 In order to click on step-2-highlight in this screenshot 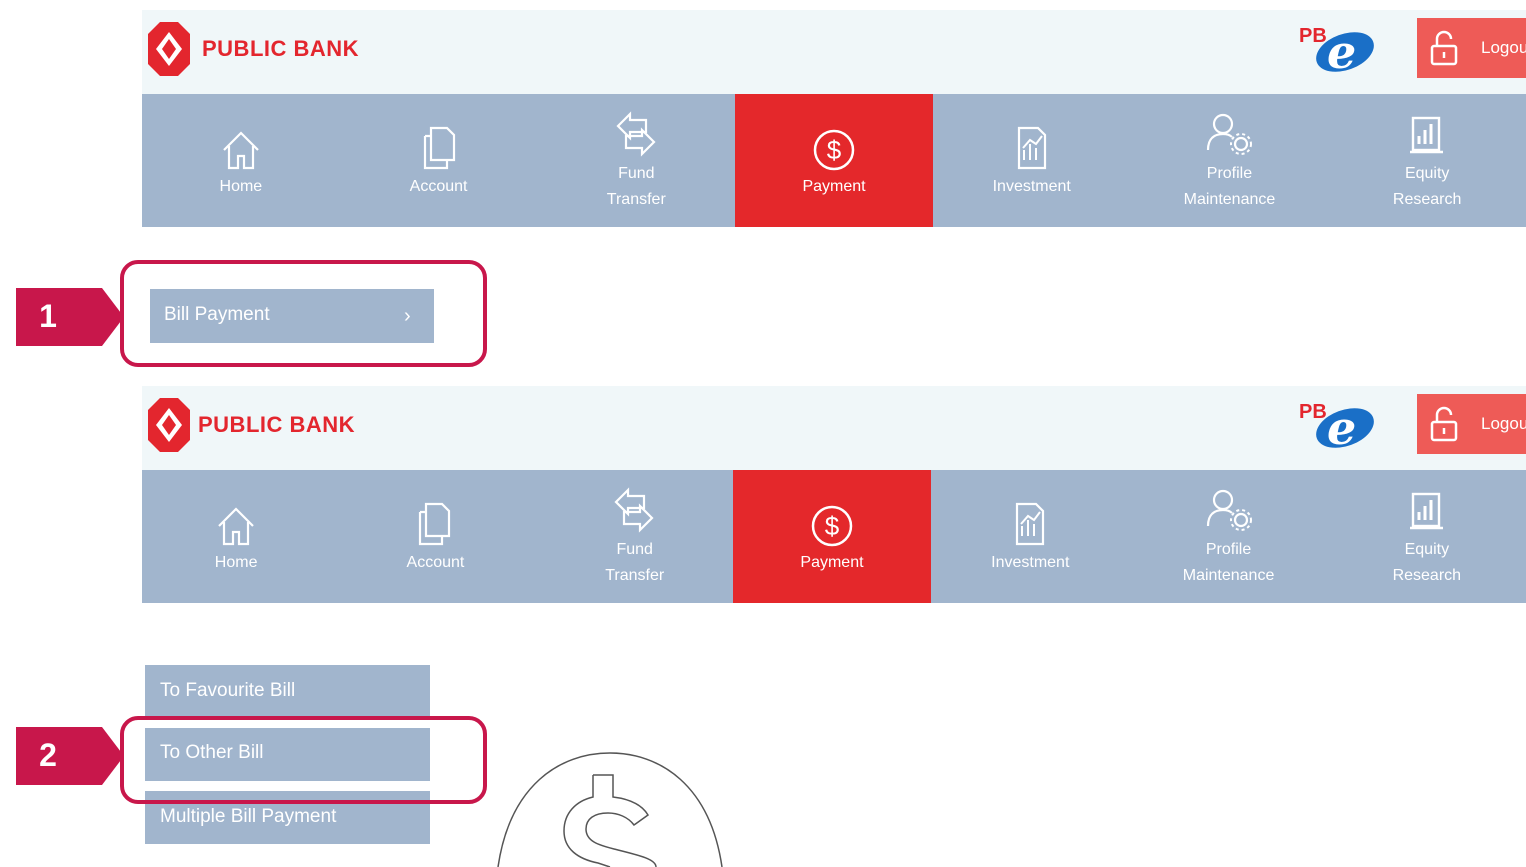, I will do `click(303, 760)`.